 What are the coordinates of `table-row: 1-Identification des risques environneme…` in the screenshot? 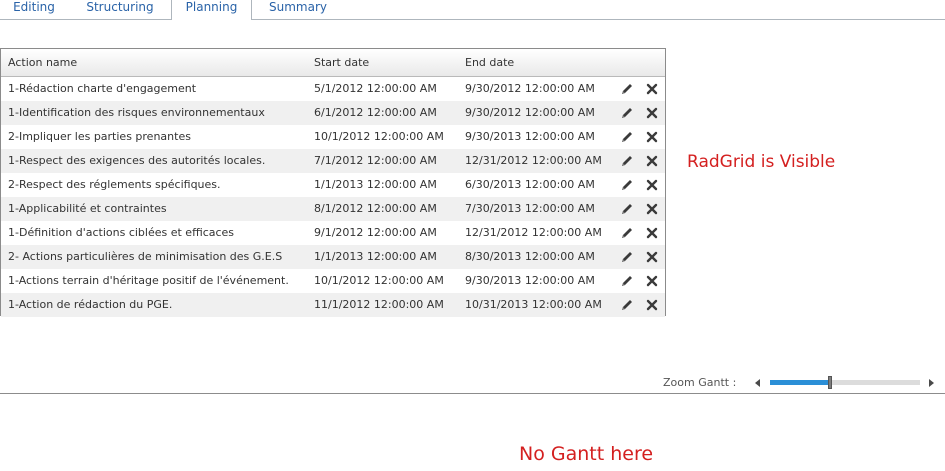 It's located at (333, 113).